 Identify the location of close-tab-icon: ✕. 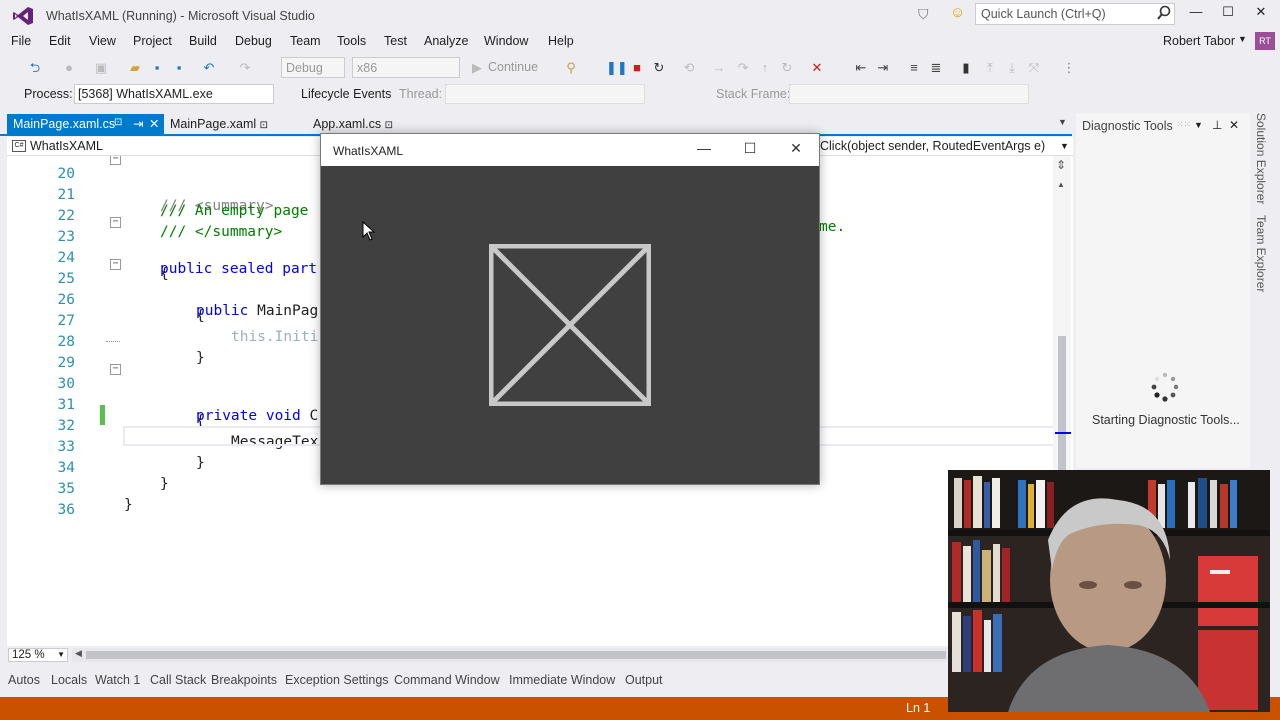
(154, 123).